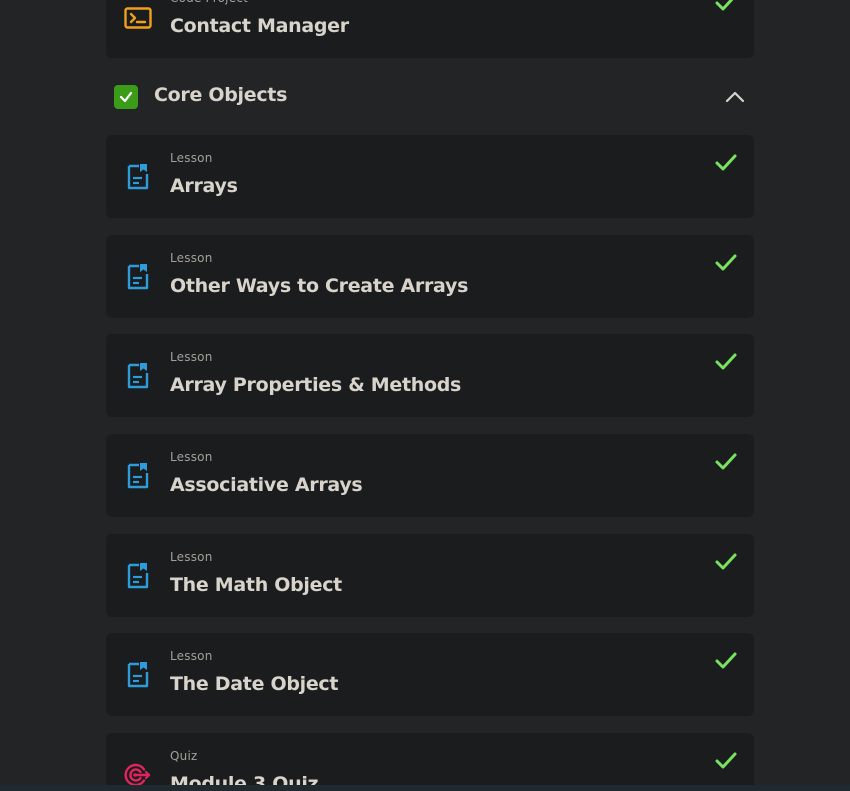  Describe the element at coordinates (316, 385) in the screenshot. I see `item-title: Array Properties & Methods` at that location.